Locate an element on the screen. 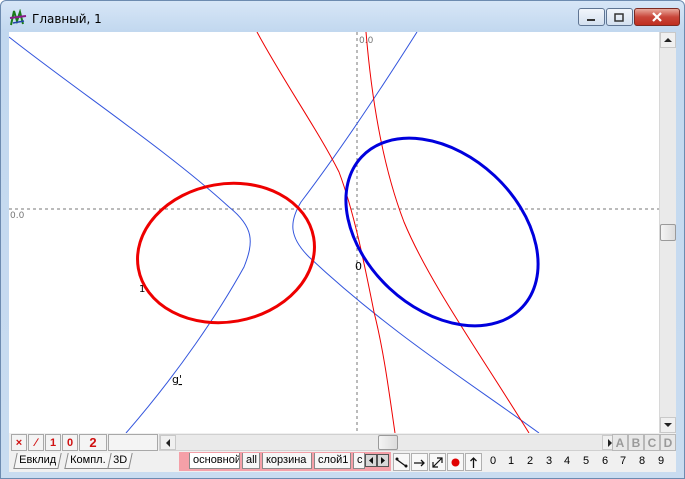 Image resolution: width=685 pixels, height=479 pixels. minimize-button is located at coordinates (591, 17).